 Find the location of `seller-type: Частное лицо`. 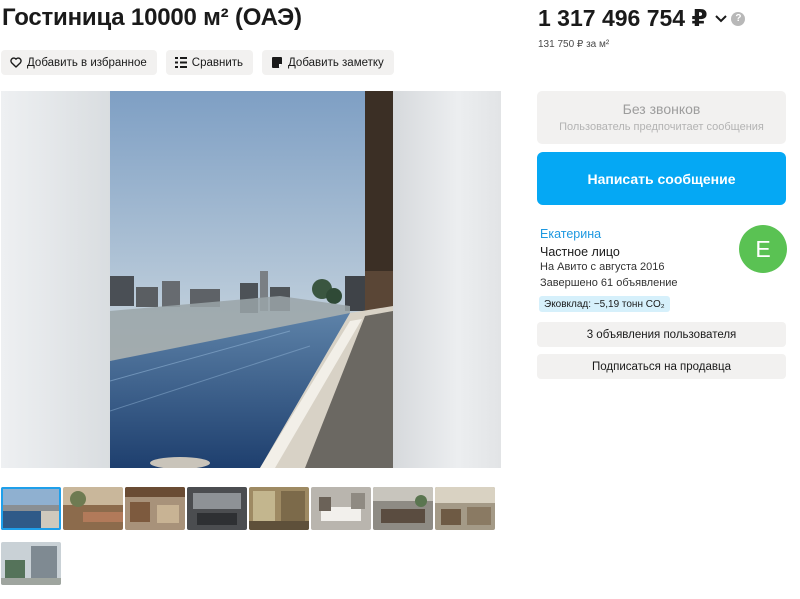

seller-type: Частное лицо is located at coordinates (580, 252).